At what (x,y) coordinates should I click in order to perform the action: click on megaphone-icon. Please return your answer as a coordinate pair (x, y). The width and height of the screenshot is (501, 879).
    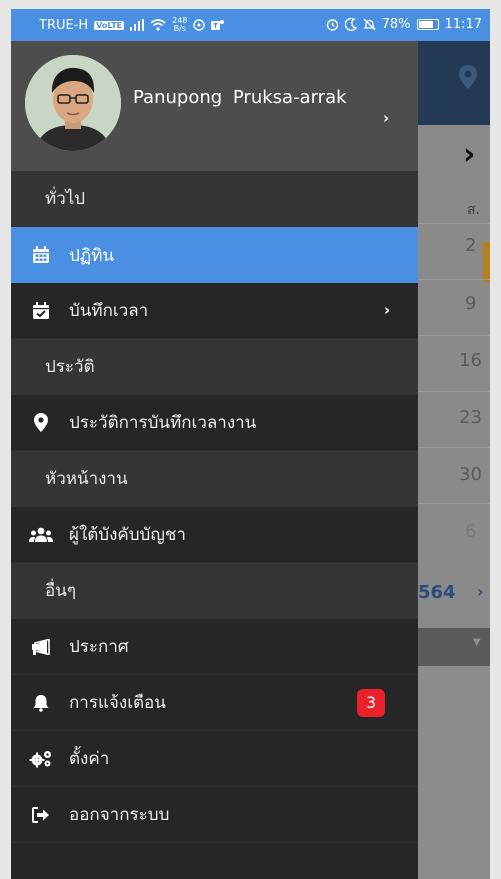
    Looking at the image, I should click on (40, 646).